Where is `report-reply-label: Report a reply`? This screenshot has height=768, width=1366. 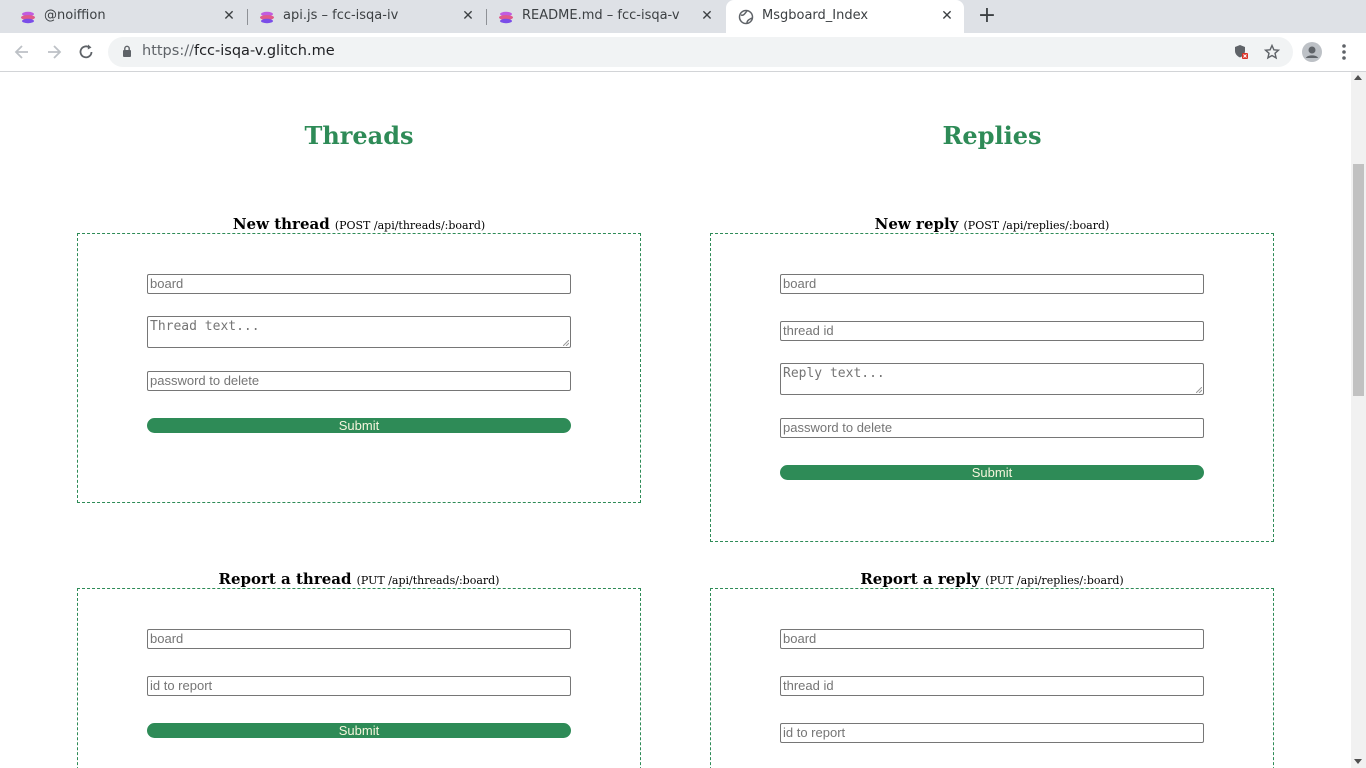 report-reply-label: Report a reply is located at coordinates (920, 579).